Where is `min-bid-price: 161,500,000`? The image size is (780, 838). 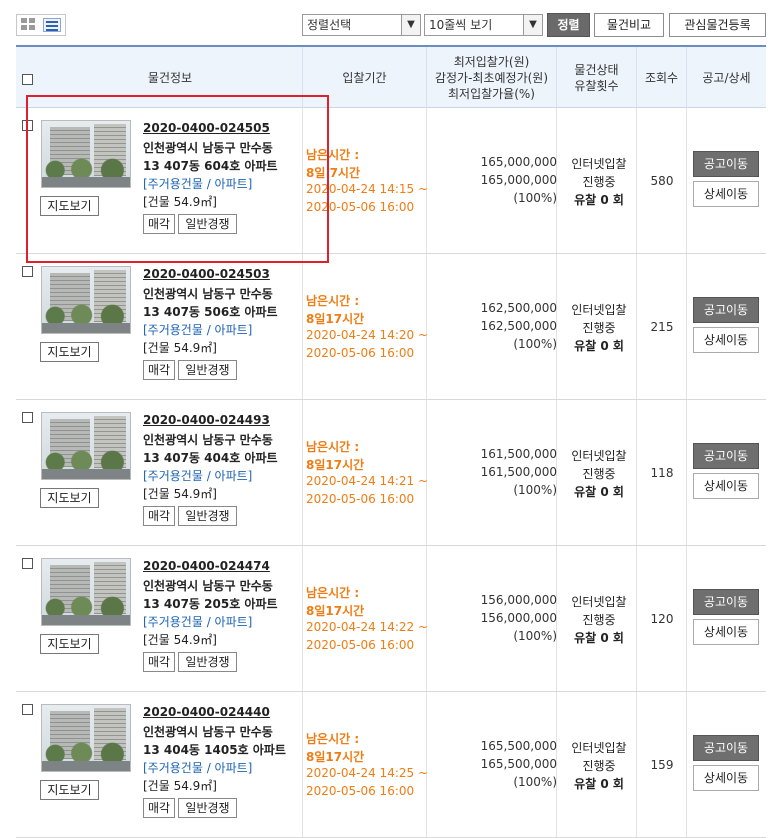
min-bid-price: 161,500,000 is located at coordinates (518, 454).